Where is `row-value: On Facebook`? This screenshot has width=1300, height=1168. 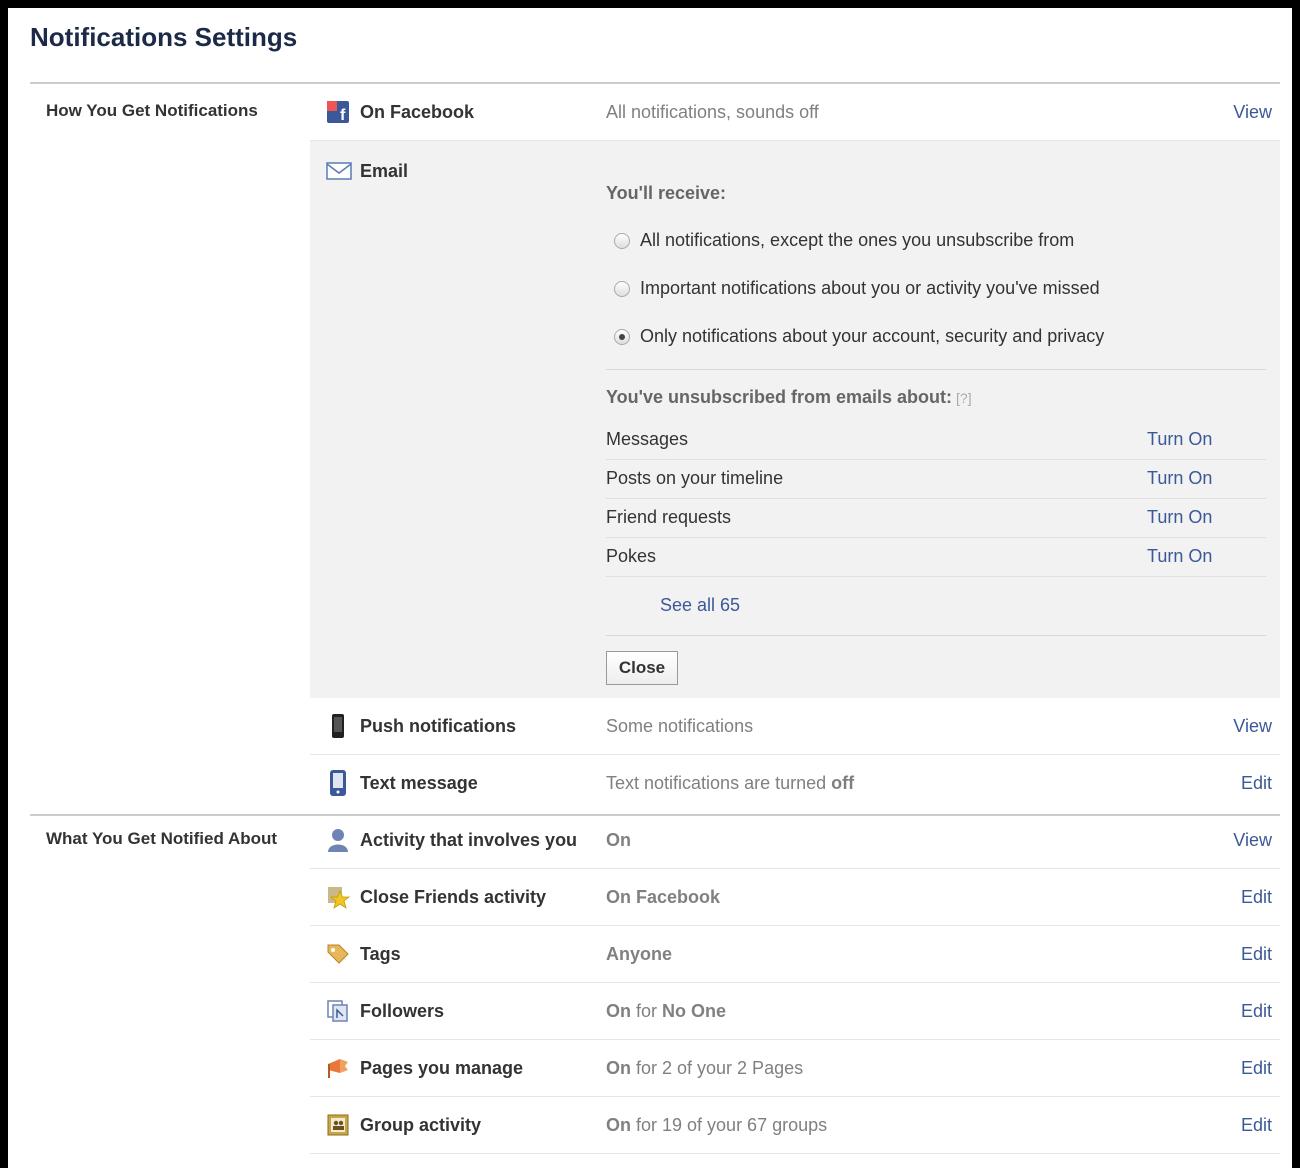
row-value: On Facebook is located at coordinates (663, 897).